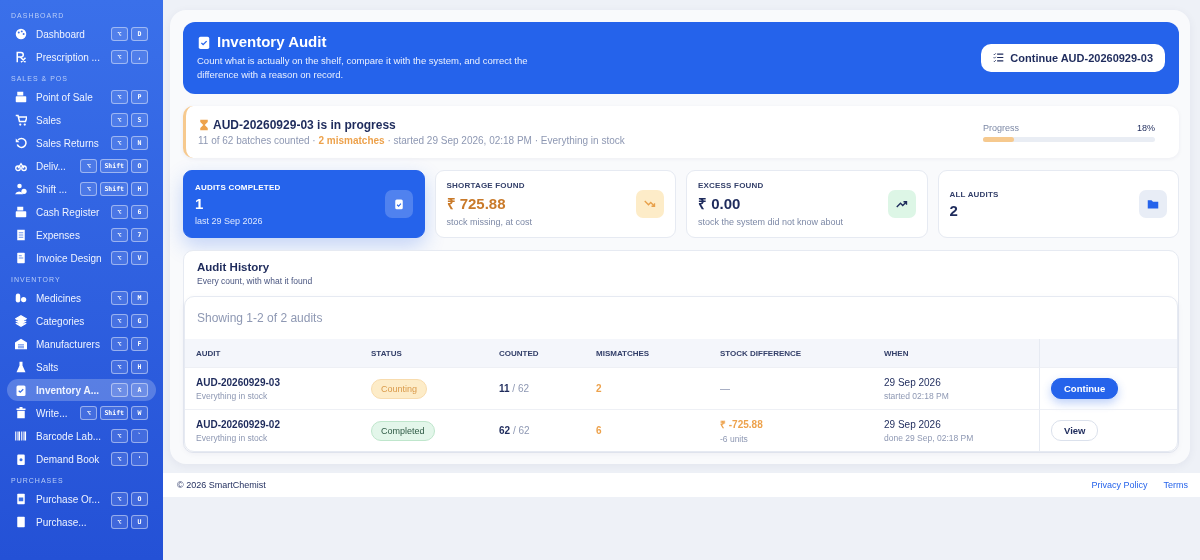 This screenshot has width=1200, height=560. I want to click on stat-label: AUDITS COMPLETED, so click(238, 187).